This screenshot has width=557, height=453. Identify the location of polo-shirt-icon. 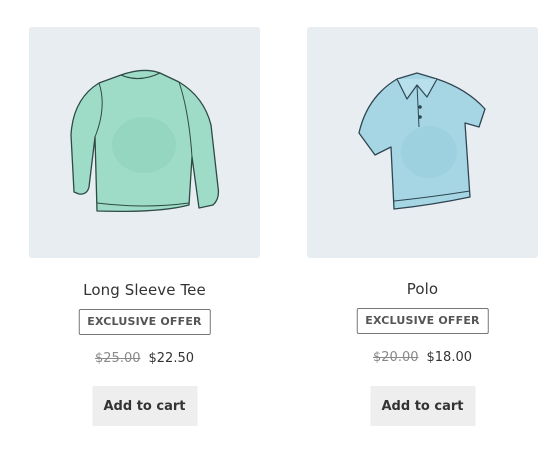
(422, 141).